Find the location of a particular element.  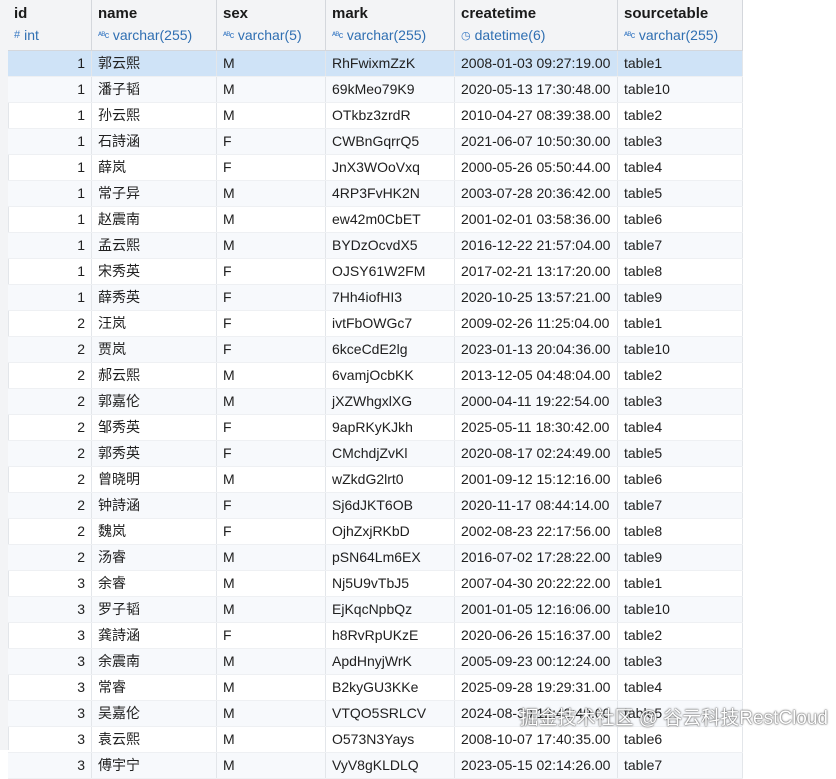

cell-mark: RhFwixmZzK is located at coordinates (390, 63).